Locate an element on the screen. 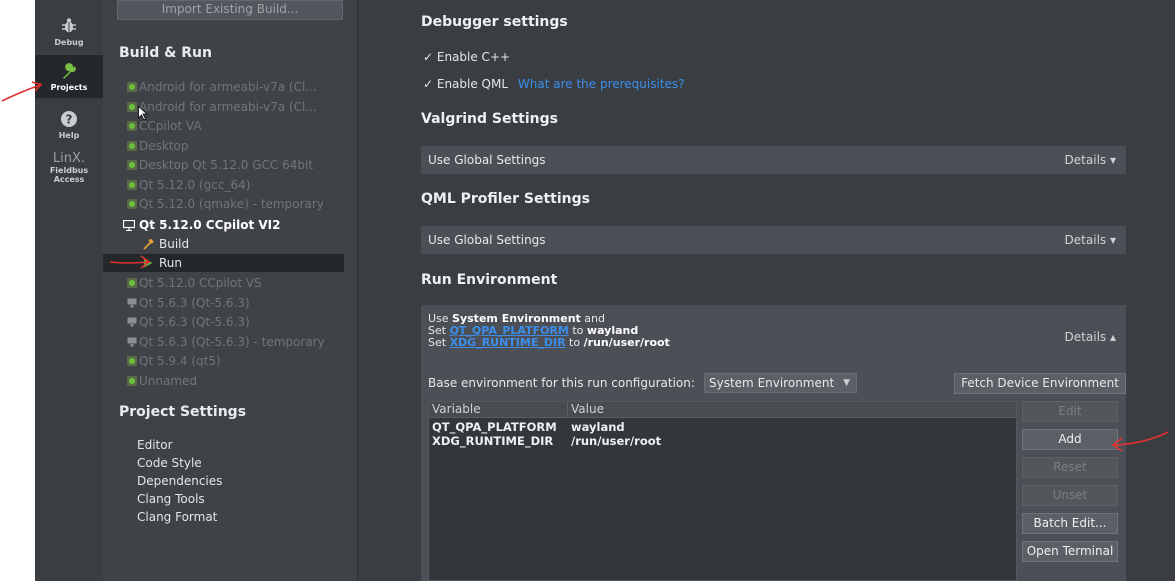 This screenshot has width=1175, height=581. table-row: QT_QPA_PLATFORM wayland is located at coordinates (722, 427).